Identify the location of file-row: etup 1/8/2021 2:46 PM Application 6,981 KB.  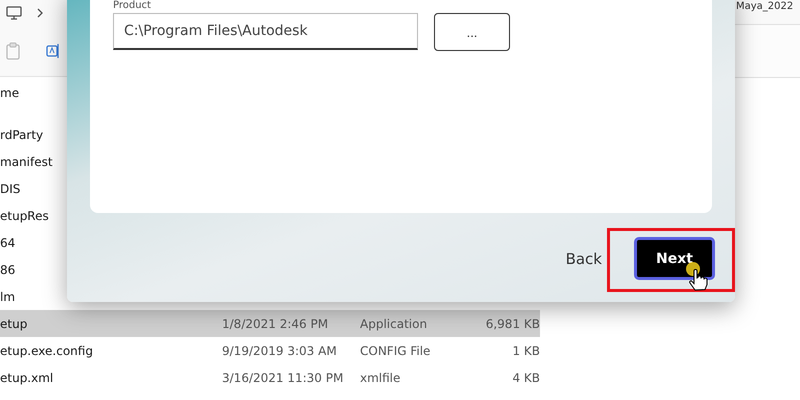
(270, 323).